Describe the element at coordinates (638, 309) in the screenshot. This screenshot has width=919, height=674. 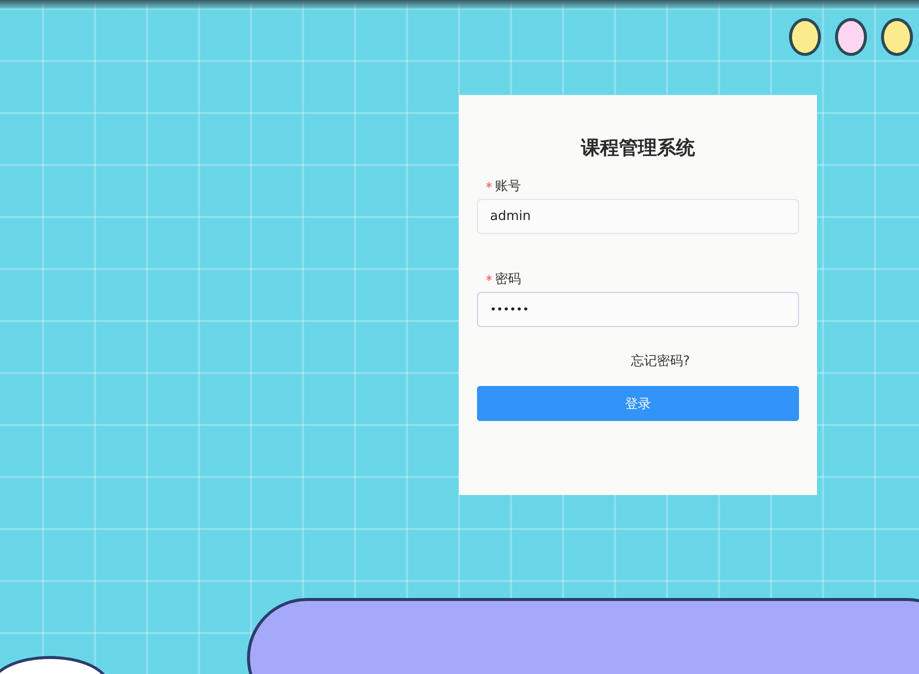
I see `password-field: ••••••` at that location.